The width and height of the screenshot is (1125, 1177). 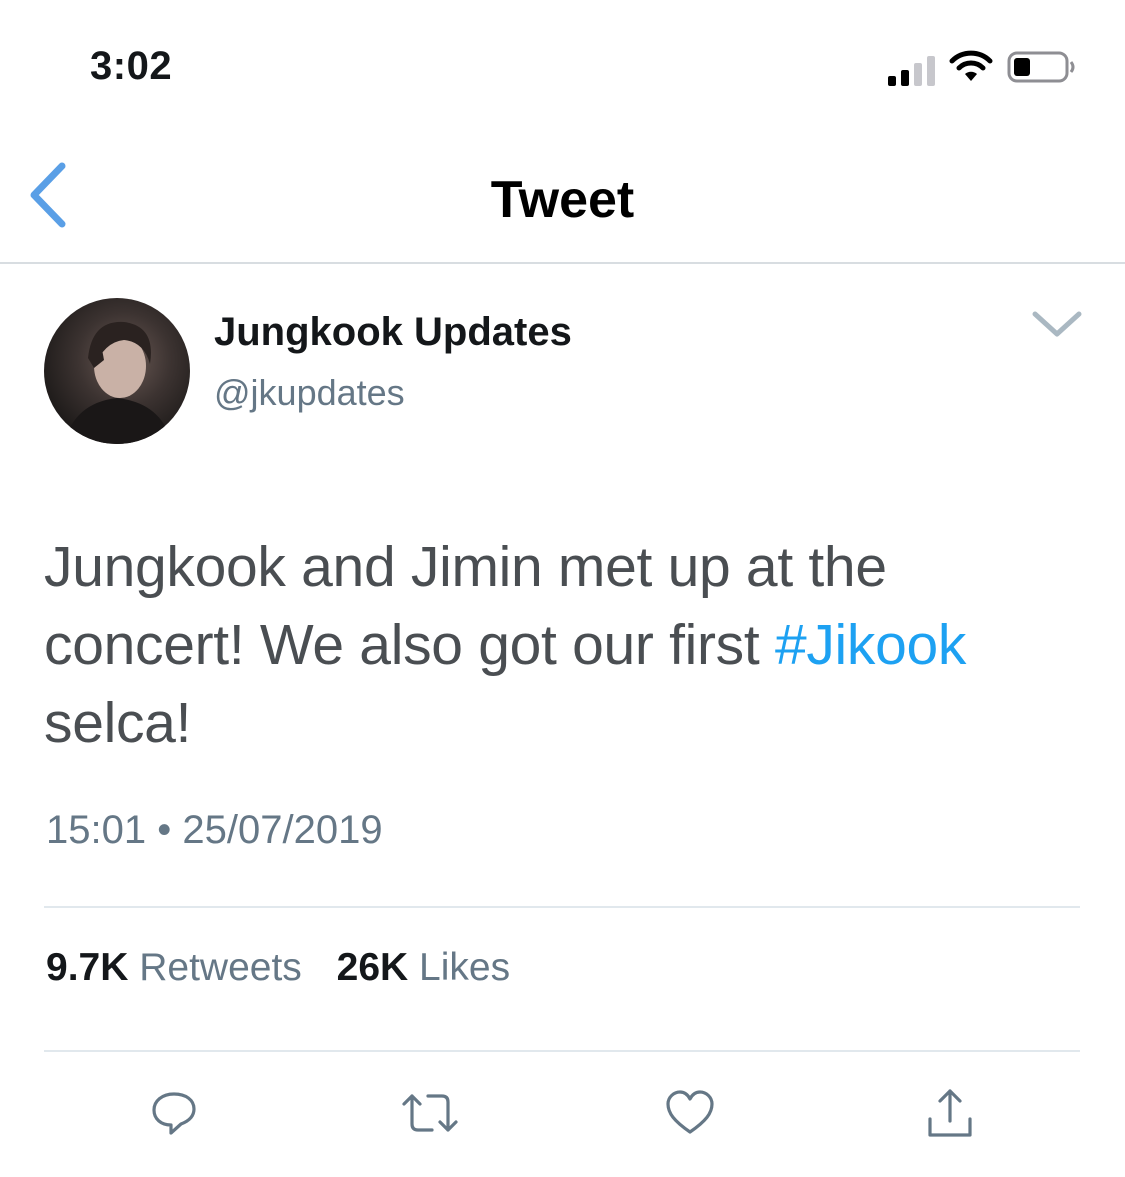 I want to click on retweets-label: Retweets, so click(x=220, y=967).